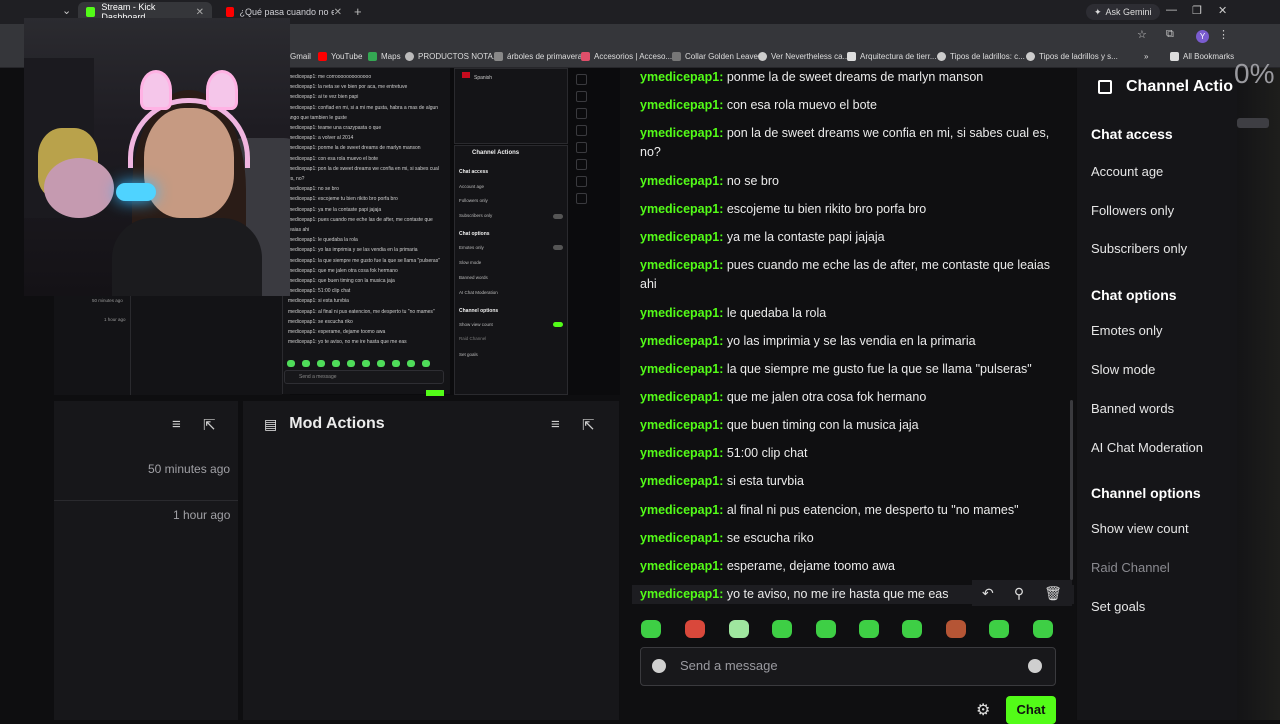 The height and width of the screenshot is (724, 1280). What do you see at coordinates (850, 181) in the screenshot?
I see `chat-message: ymedicepap1: no se bro` at bounding box center [850, 181].